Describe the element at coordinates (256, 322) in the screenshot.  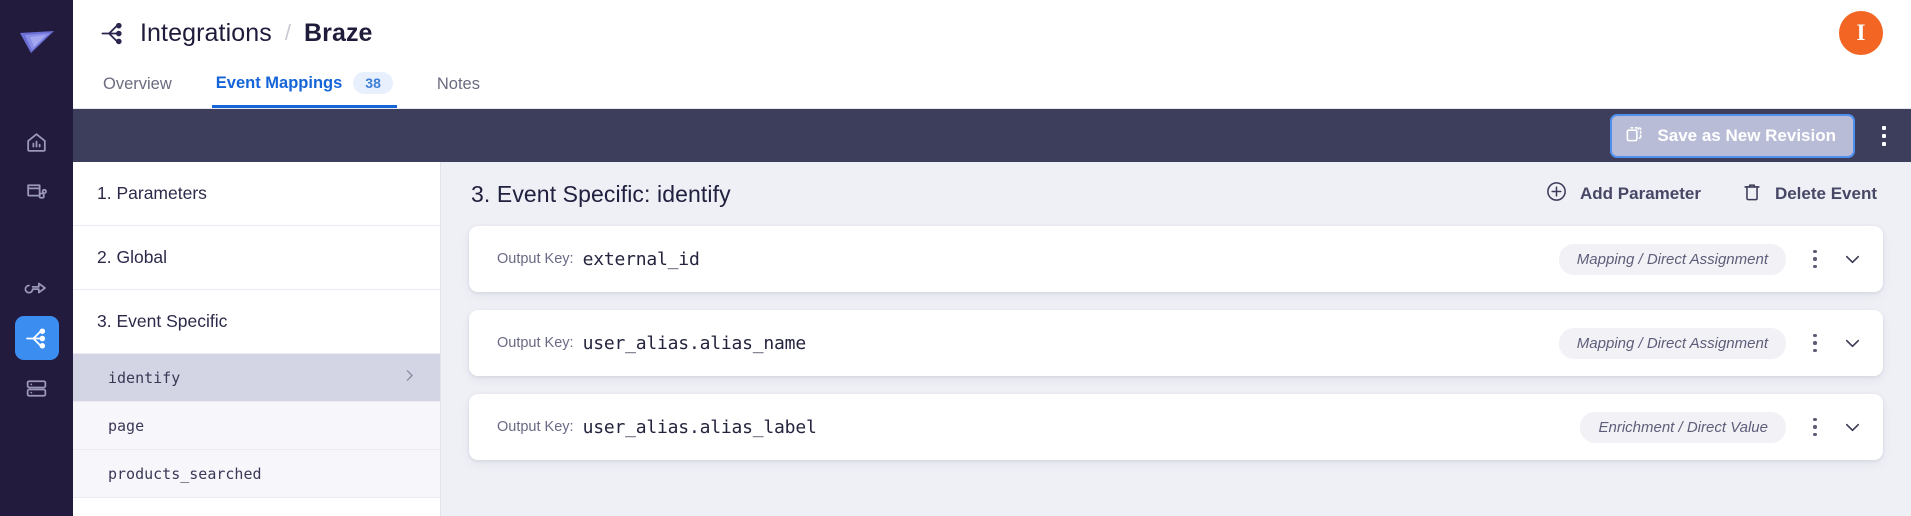
I see `nav-section-event-specific: 3. Event Specific` at that location.